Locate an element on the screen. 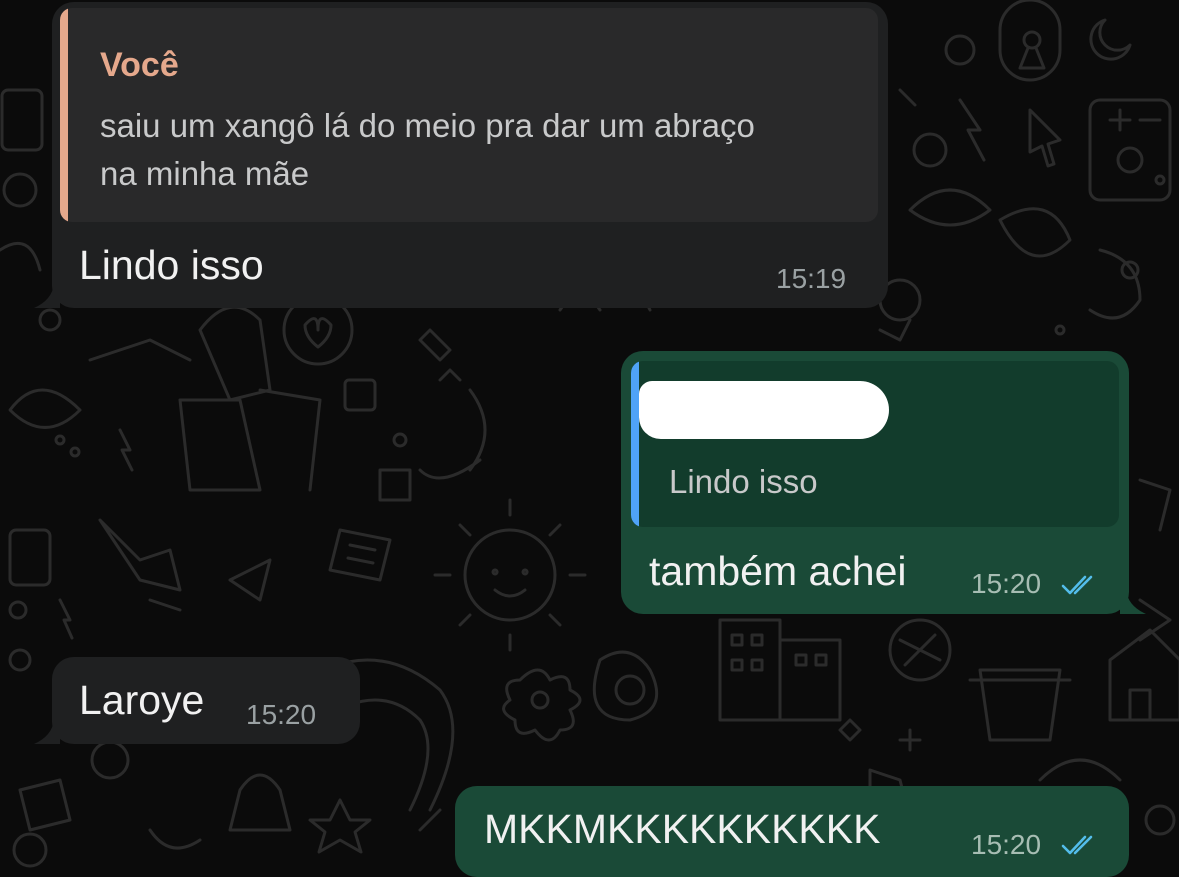 The width and height of the screenshot is (1179, 877). incoming-message-bubble: Laroye 15:20 is located at coordinates (206, 700).